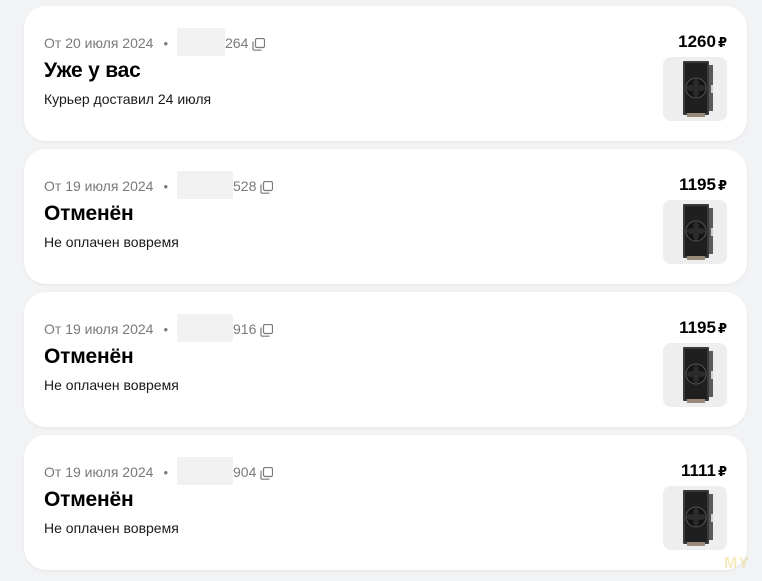  What do you see at coordinates (245, 329) in the screenshot?
I see `order-number: 916` at bounding box center [245, 329].